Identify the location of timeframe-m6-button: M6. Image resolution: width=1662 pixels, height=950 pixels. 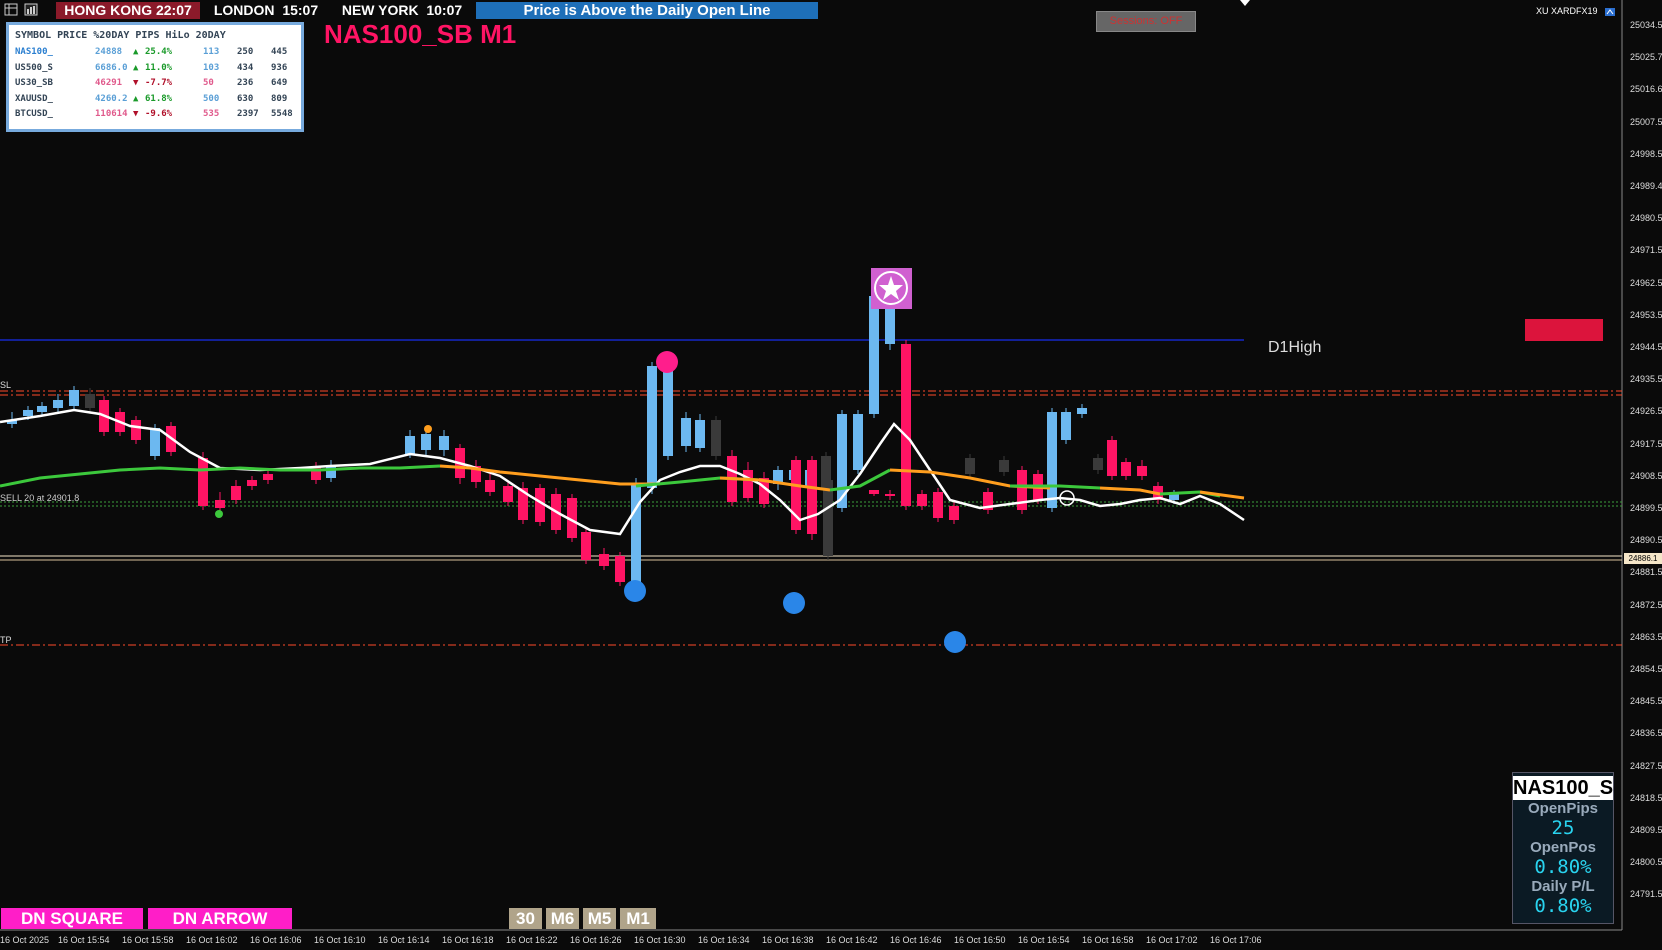
(562, 918).